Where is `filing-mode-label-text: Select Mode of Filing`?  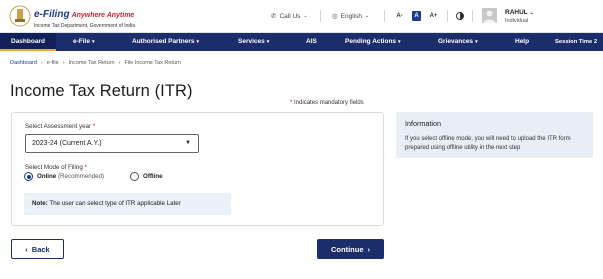 filing-mode-label-text: Select Mode of Filing is located at coordinates (54, 167).